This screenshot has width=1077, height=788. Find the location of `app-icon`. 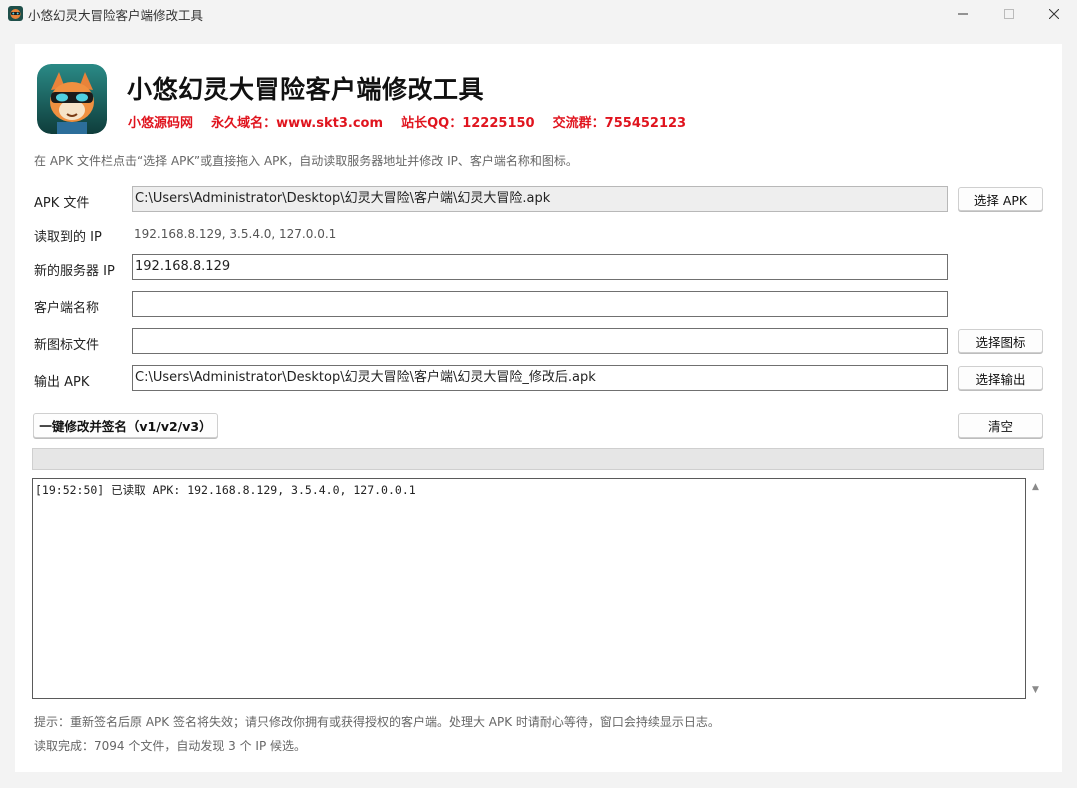

app-icon is located at coordinates (15, 13).